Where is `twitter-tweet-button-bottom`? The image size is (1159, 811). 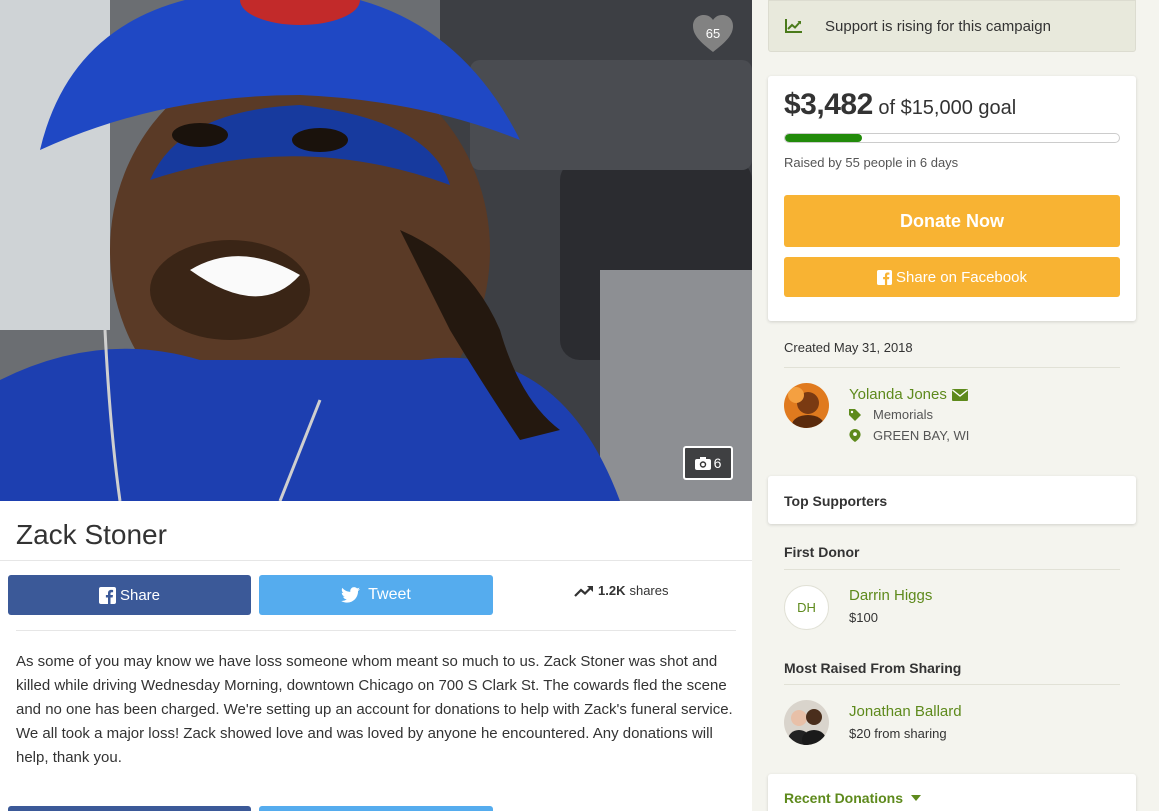 twitter-tweet-button-bottom is located at coordinates (376, 808).